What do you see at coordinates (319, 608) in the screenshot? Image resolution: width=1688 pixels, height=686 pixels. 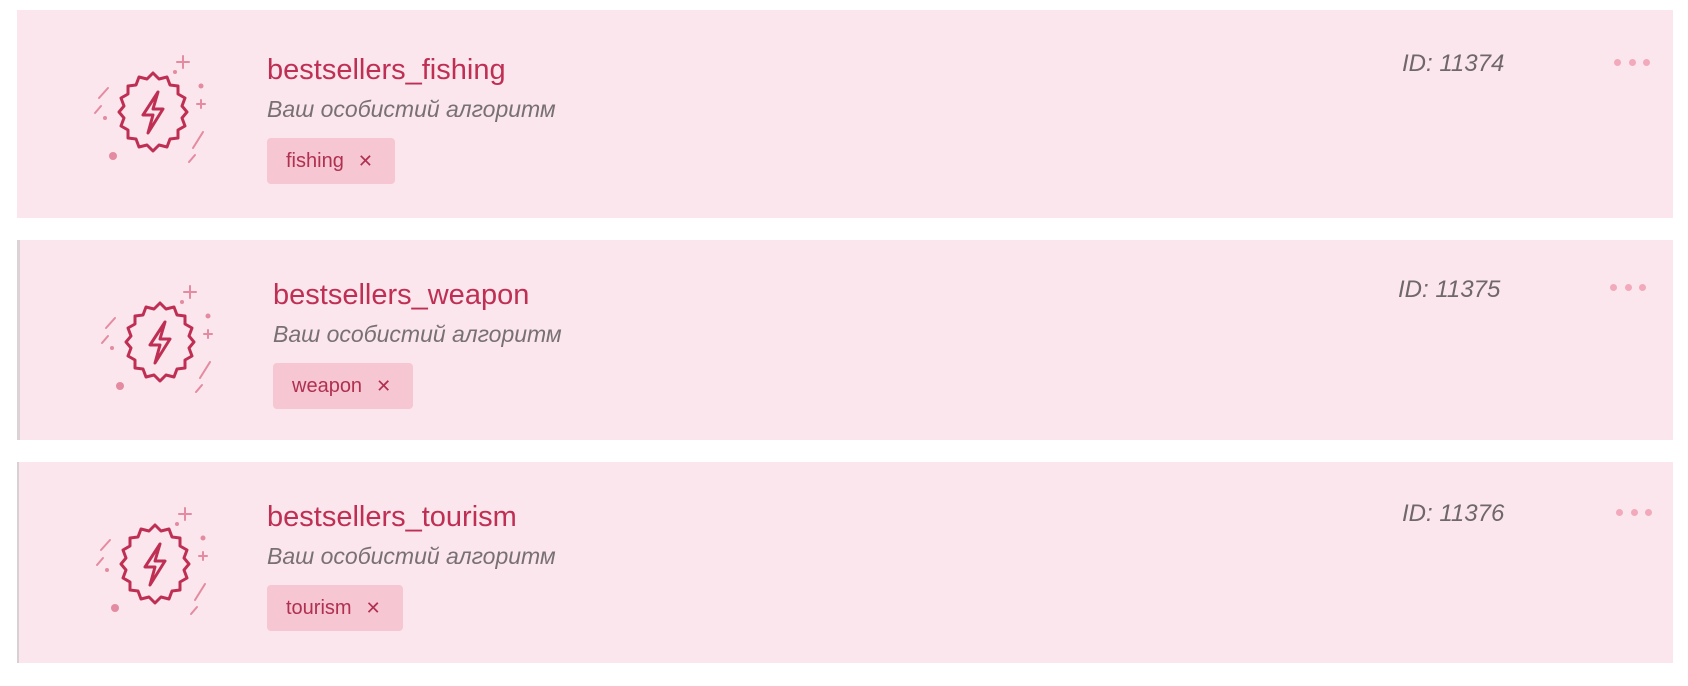 I see `tag-label: tourism` at bounding box center [319, 608].